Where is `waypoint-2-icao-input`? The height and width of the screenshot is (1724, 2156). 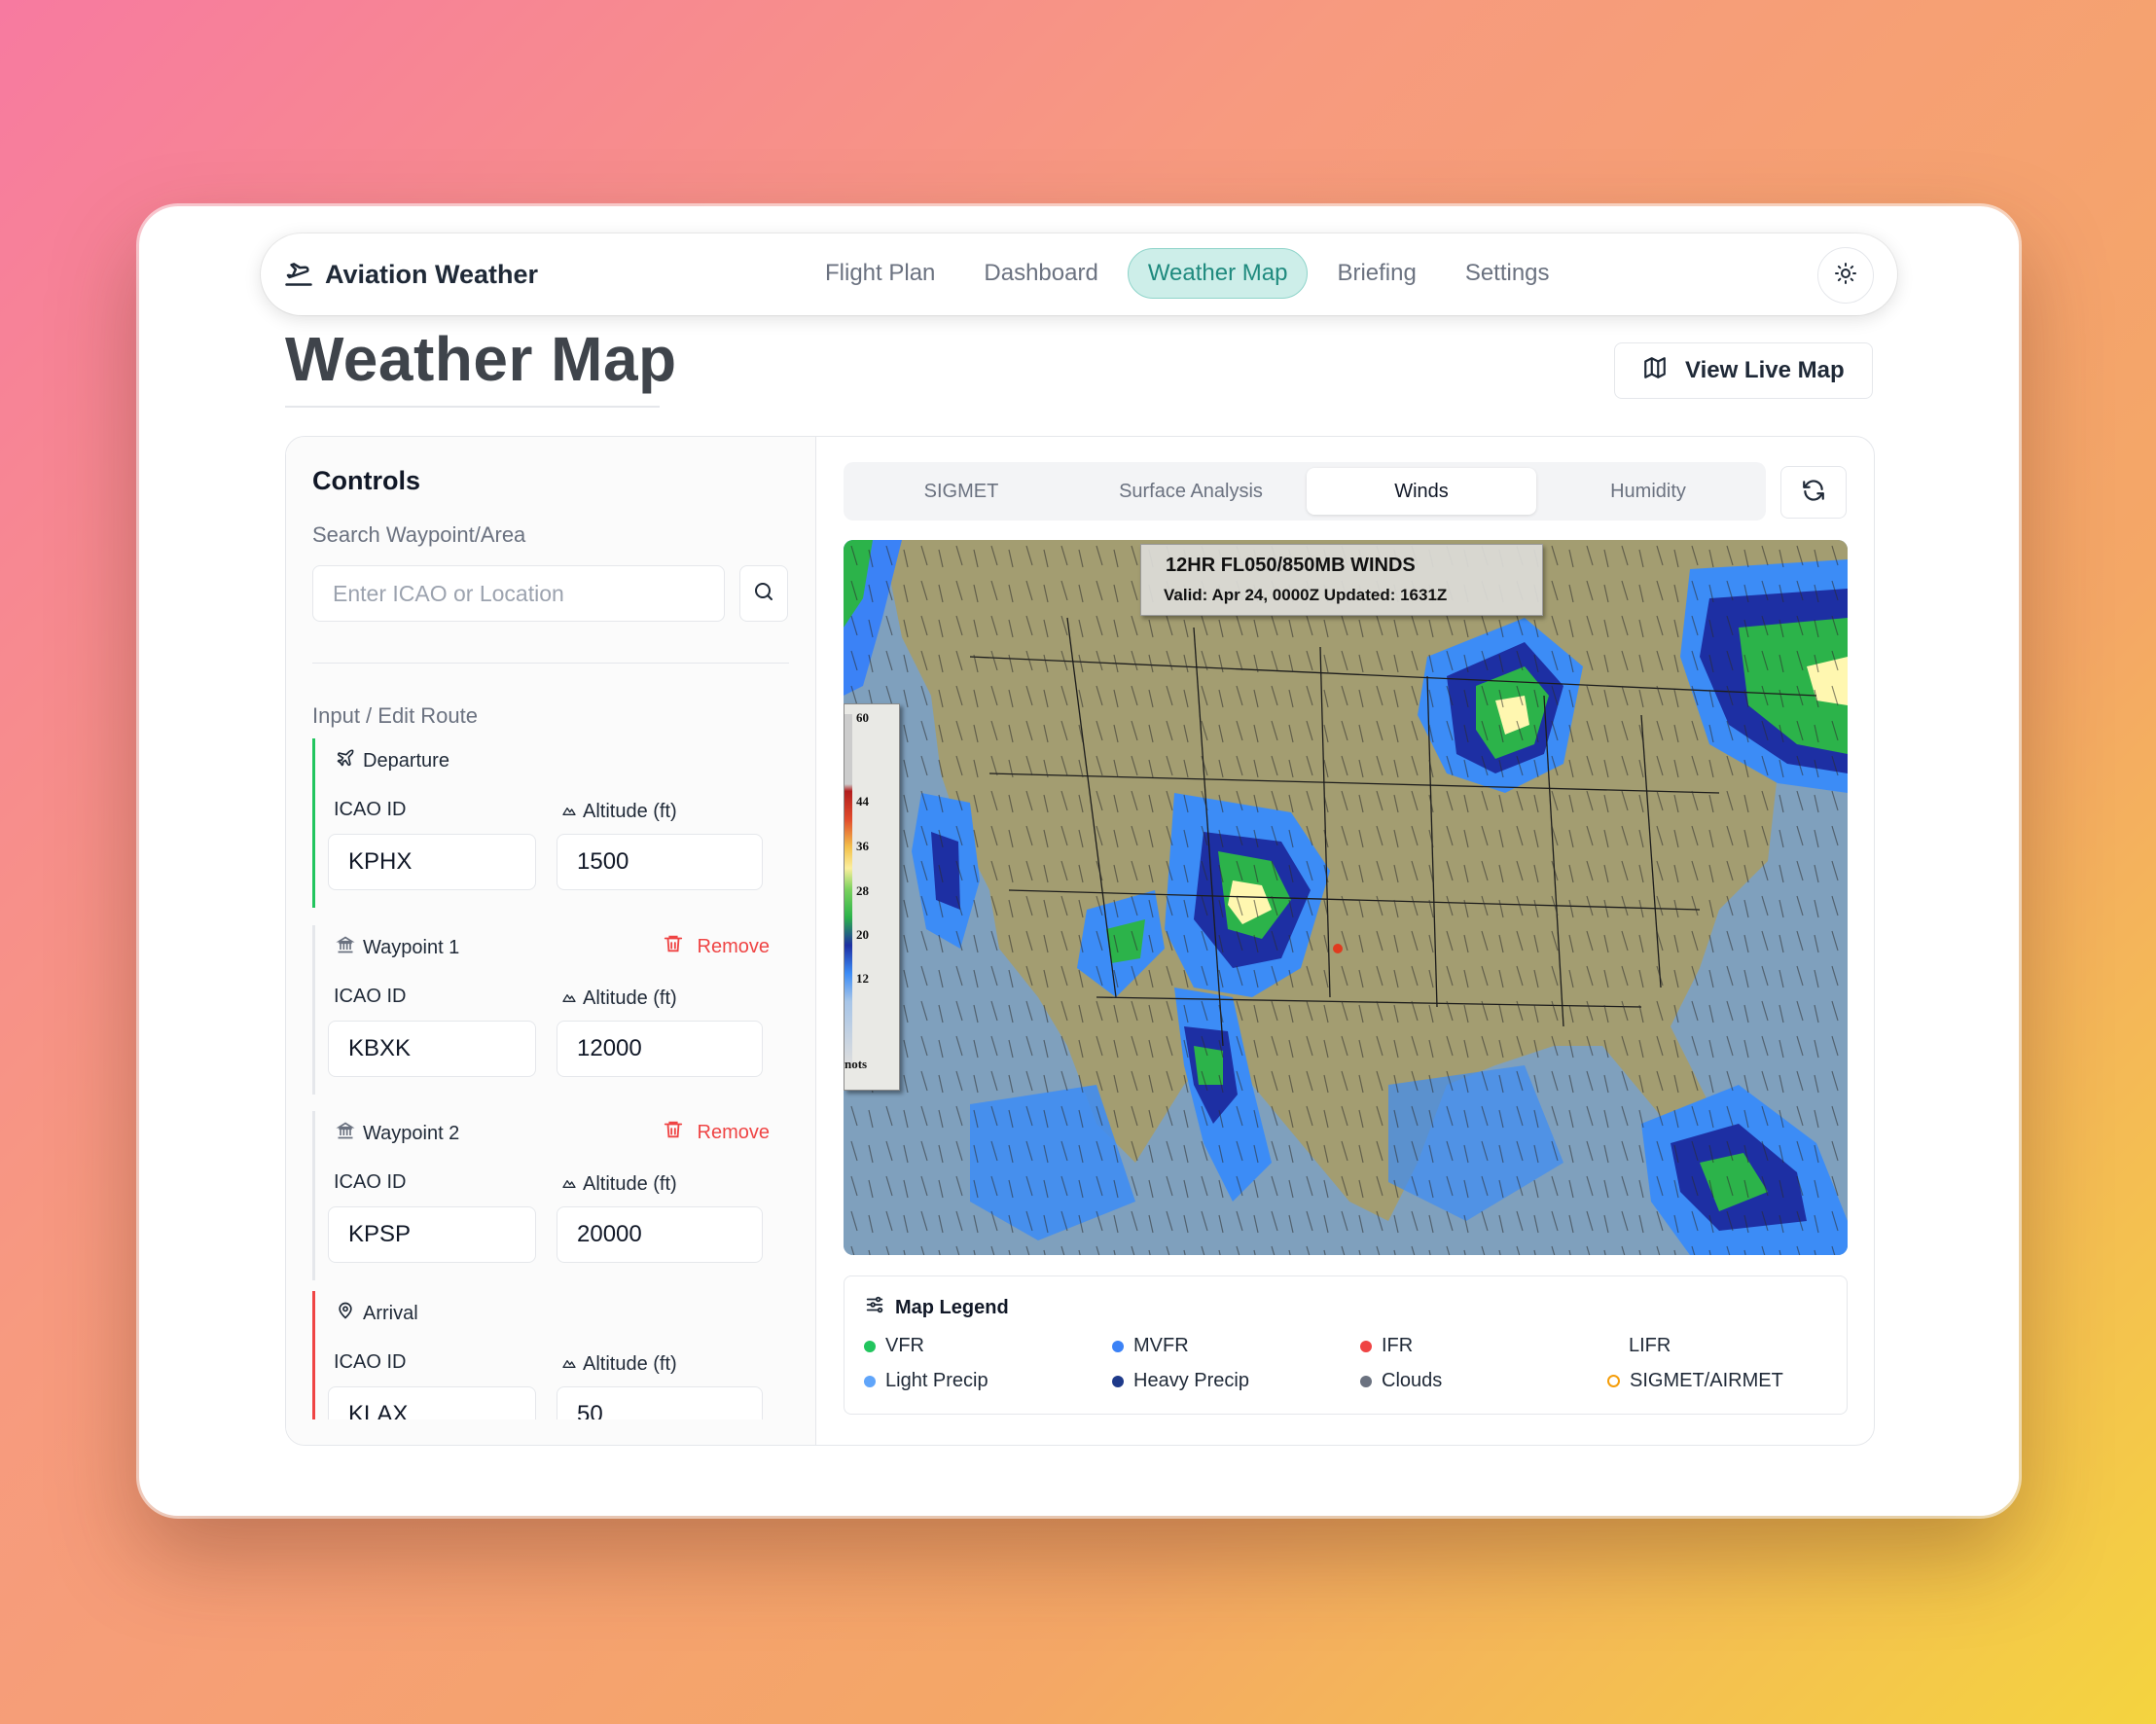
waypoint-2-icao-input is located at coordinates (432, 1234).